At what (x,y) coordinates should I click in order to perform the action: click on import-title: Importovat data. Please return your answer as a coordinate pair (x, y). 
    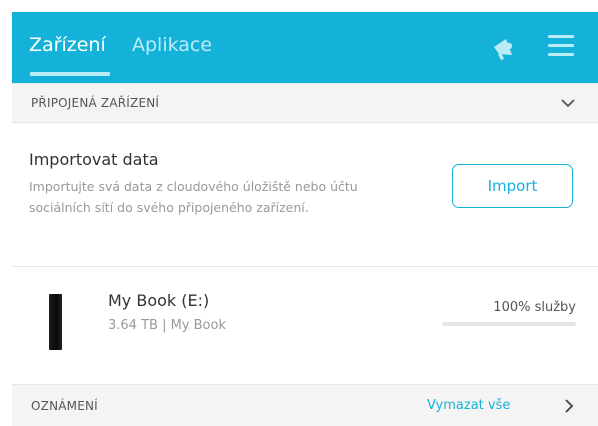
    Looking at the image, I should click on (94, 159).